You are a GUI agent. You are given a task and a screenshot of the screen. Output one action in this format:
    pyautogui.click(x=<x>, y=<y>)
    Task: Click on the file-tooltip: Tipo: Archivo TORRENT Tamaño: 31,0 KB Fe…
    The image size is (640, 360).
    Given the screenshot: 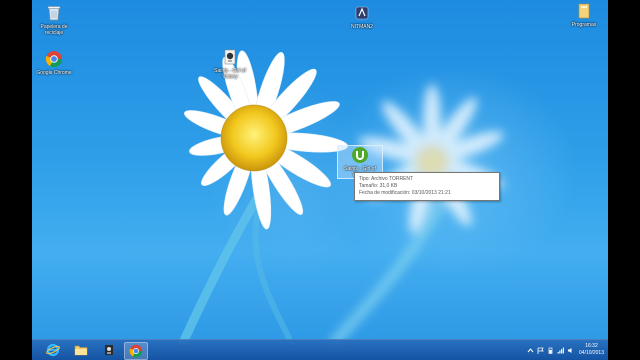 What is the action you would take?
    pyautogui.click(x=427, y=186)
    